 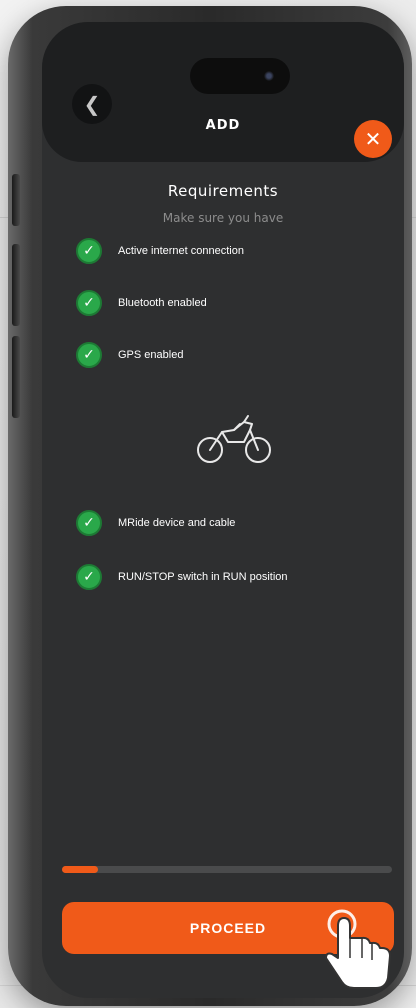 What do you see at coordinates (92, 104) in the screenshot?
I see `chevron-left-icon: ❮` at bounding box center [92, 104].